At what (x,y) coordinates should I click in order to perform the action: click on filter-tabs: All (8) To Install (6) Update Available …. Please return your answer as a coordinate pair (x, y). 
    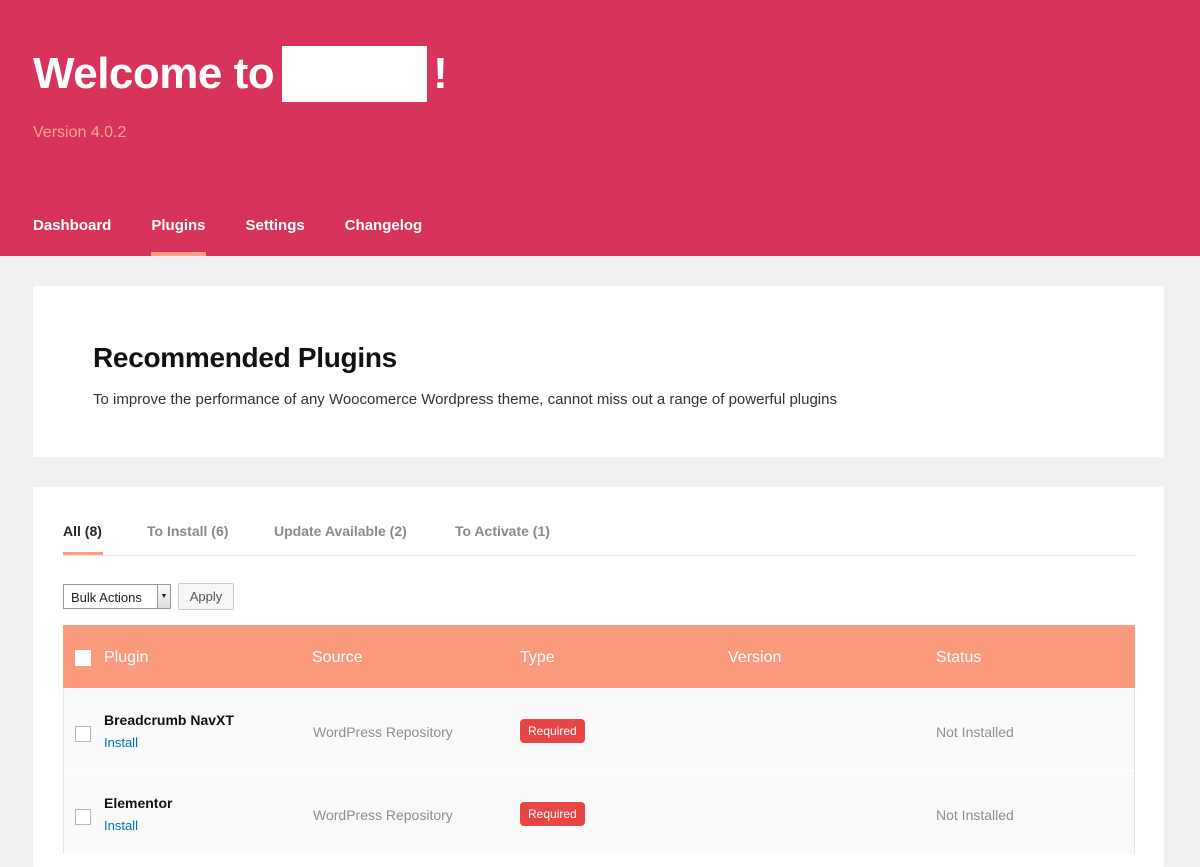
    Looking at the image, I should click on (599, 521).